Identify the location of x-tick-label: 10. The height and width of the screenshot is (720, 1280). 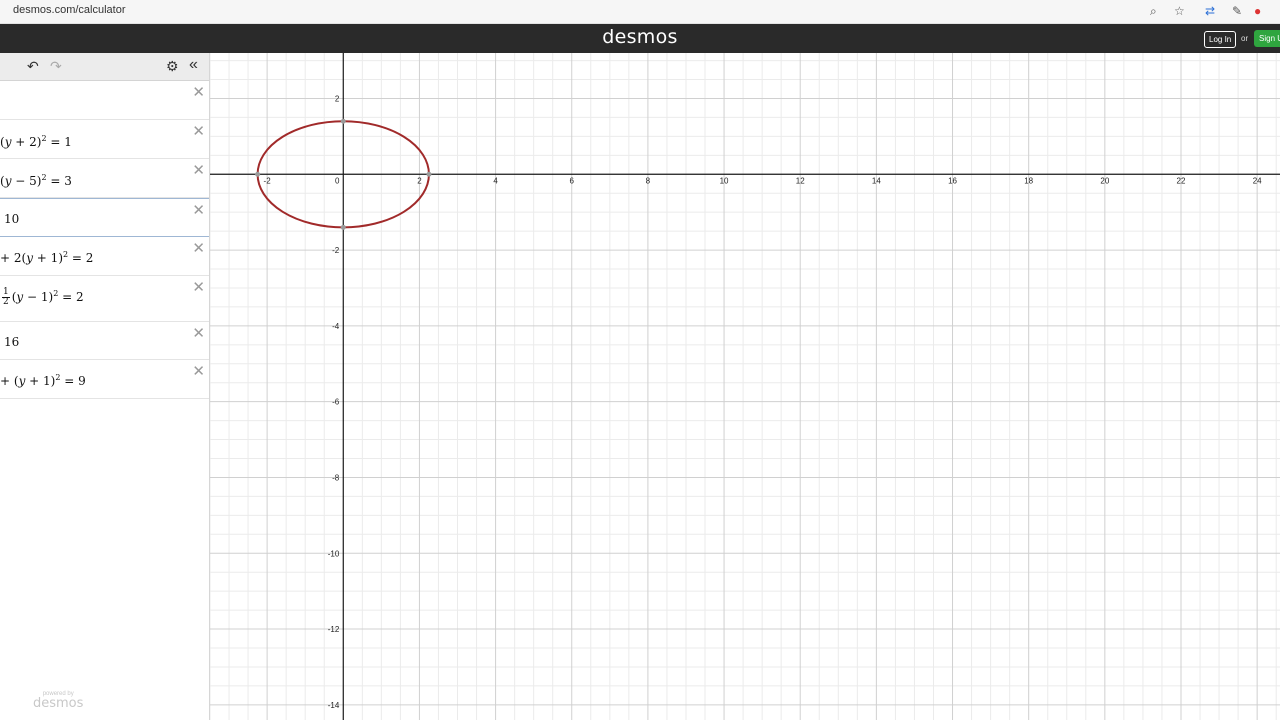
(724, 180).